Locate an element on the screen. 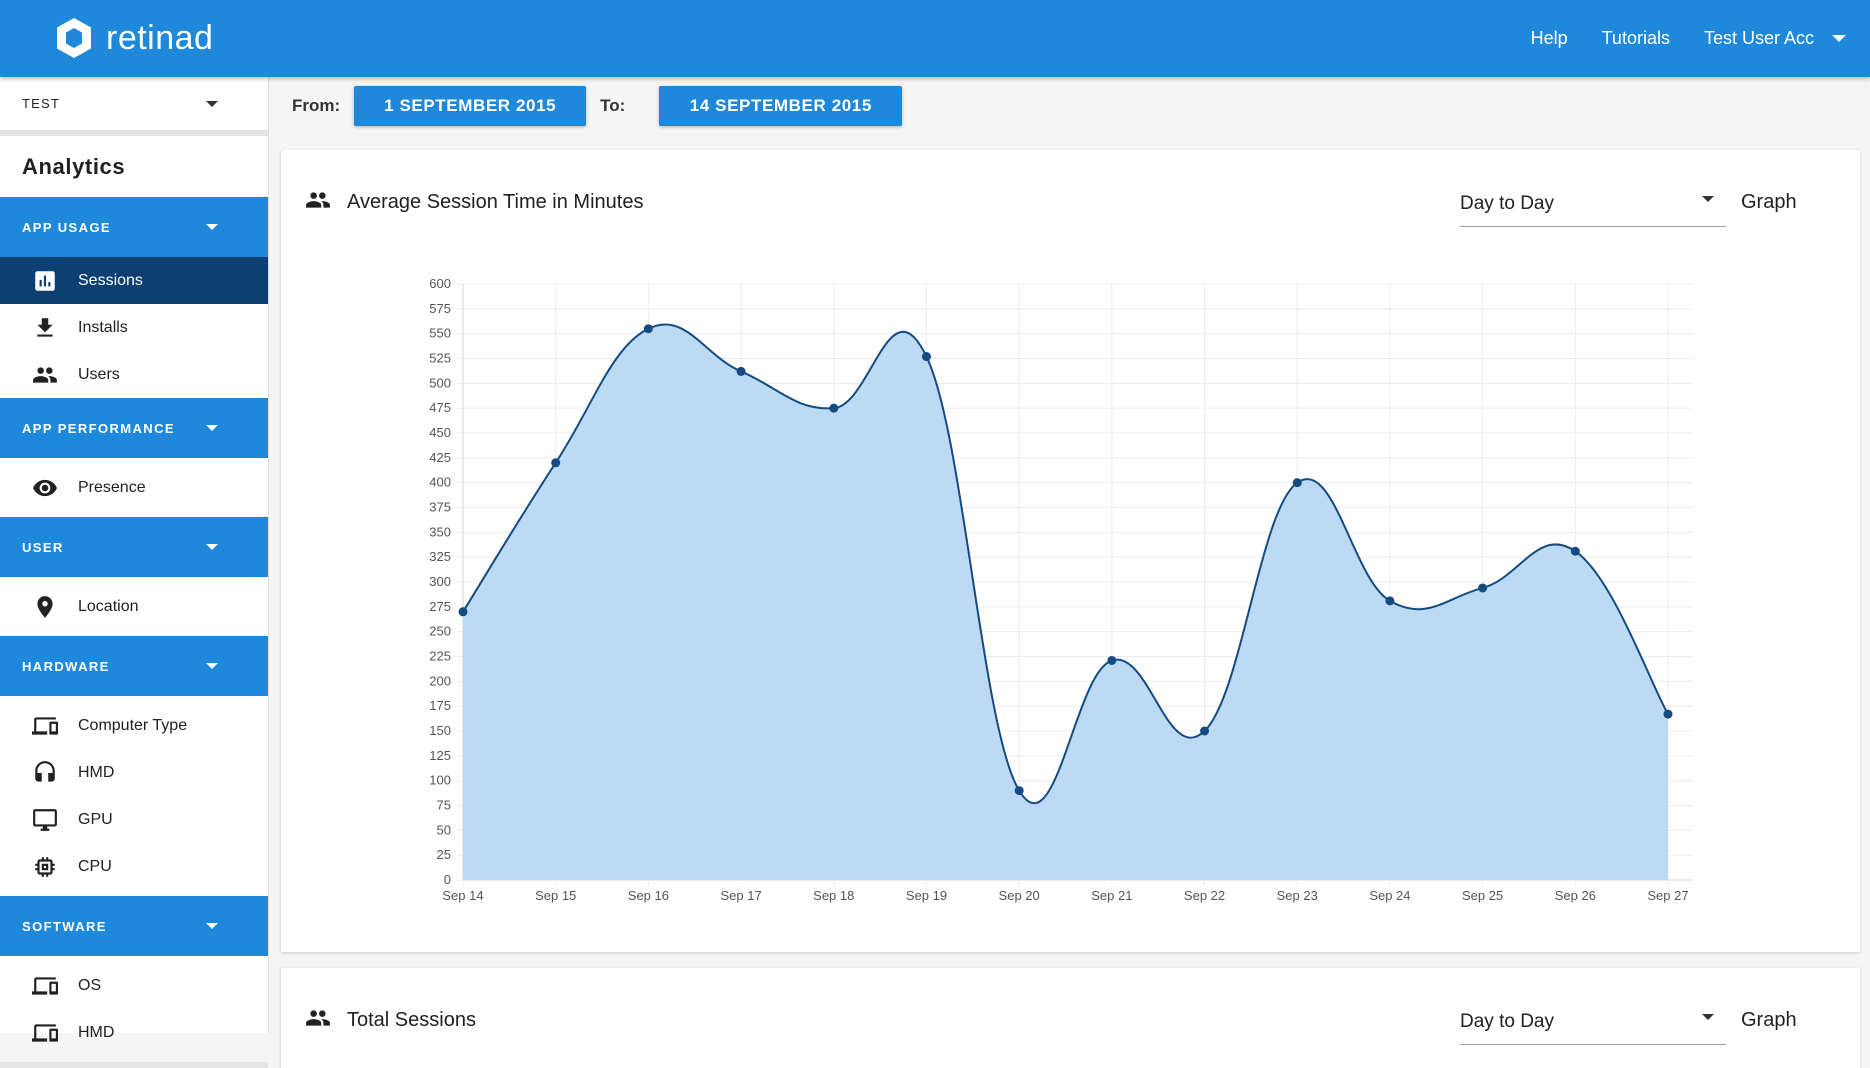 The width and height of the screenshot is (1870, 1068). sidebar-item-cpu: CPU is located at coordinates (134, 866).